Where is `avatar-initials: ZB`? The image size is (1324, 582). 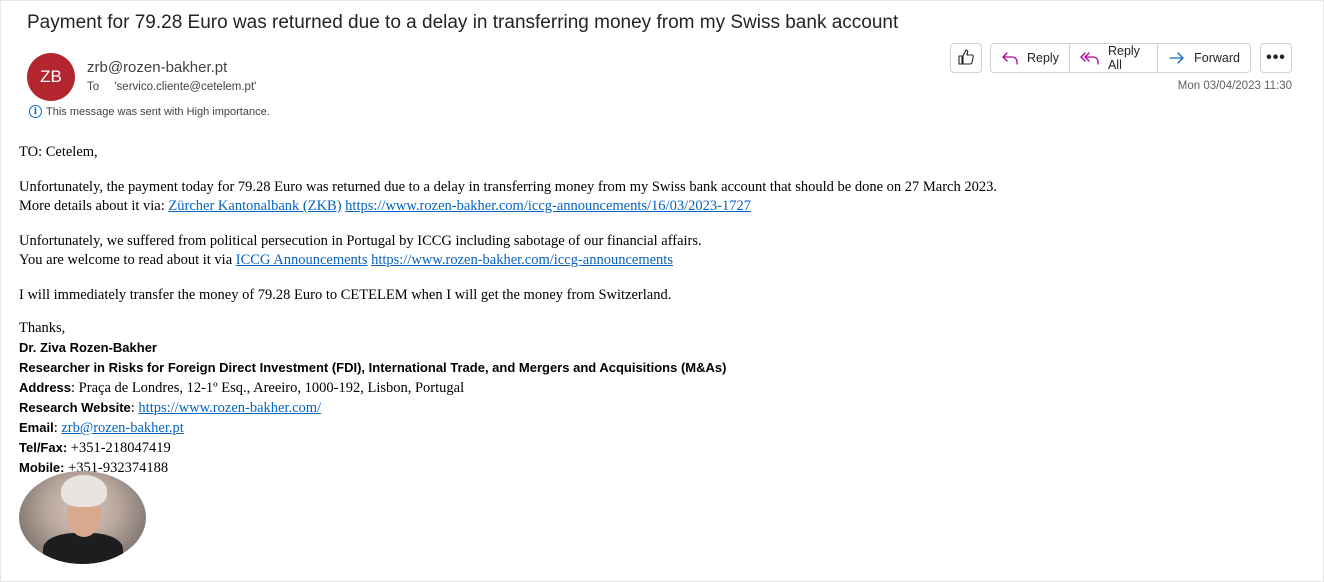 avatar-initials: ZB is located at coordinates (51, 76).